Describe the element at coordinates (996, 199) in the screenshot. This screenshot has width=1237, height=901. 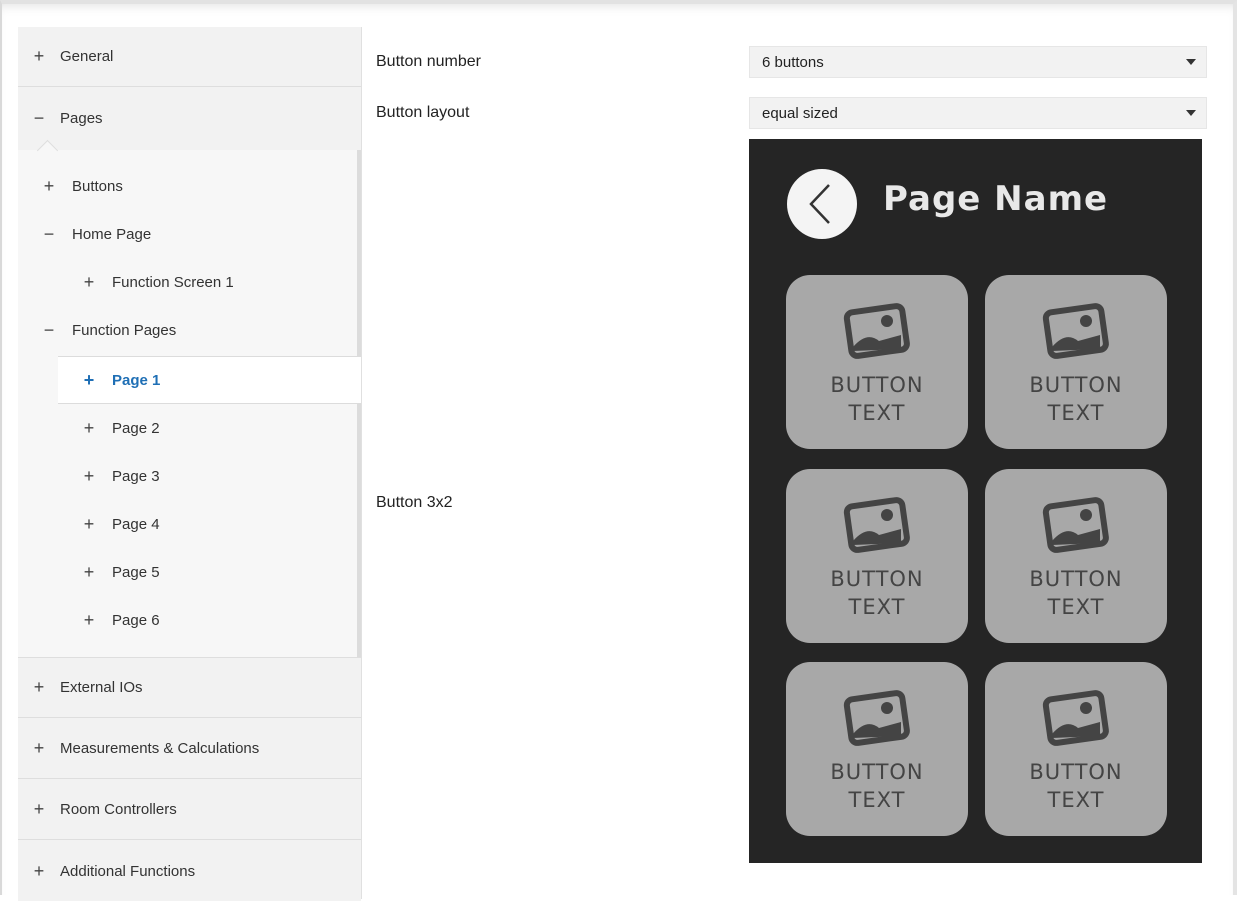
I see `page-name-title: Page Name` at that location.